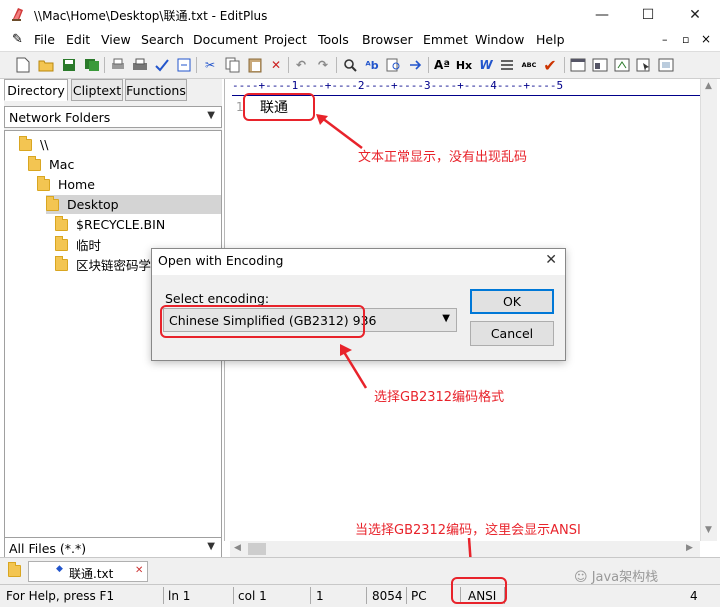 This screenshot has height=607, width=720. Describe the element at coordinates (139, 570) in the screenshot. I see `file-tab-close-icon: ✕` at that location.